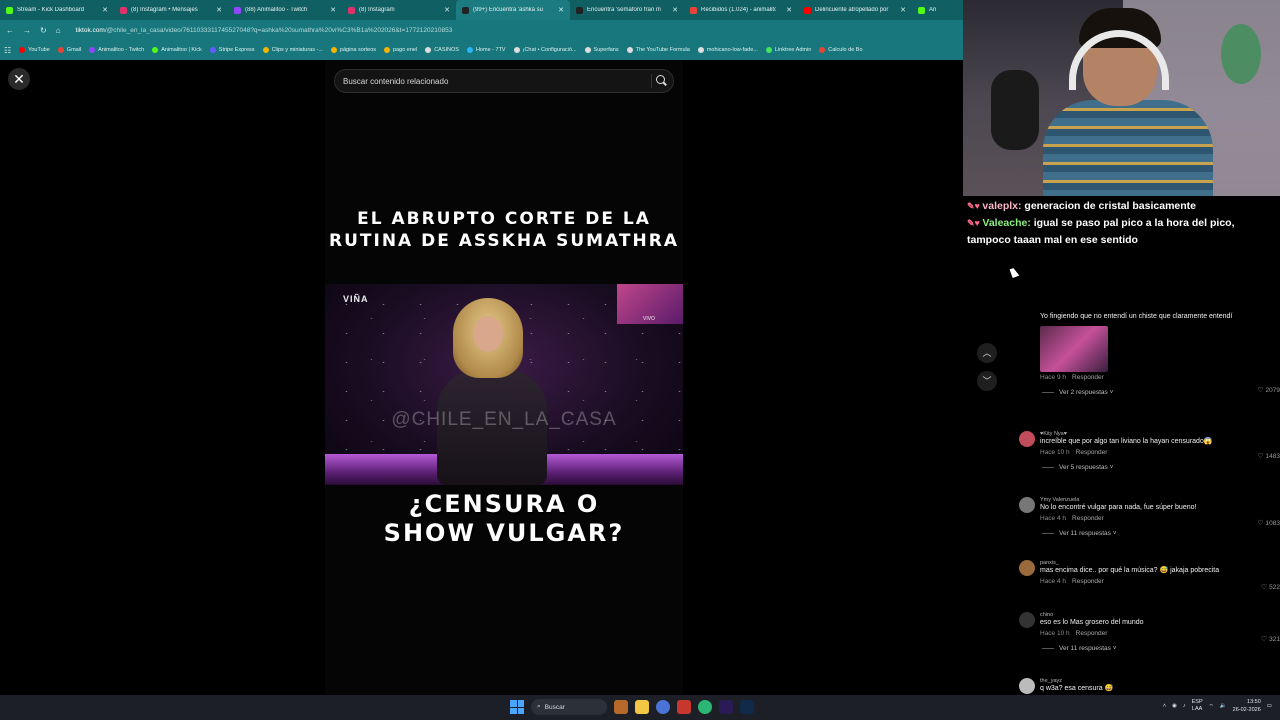 The height and width of the screenshot is (720, 1280). I want to click on browser-tab: (88) Animalitoo - Twitch ✕, so click(285, 10).